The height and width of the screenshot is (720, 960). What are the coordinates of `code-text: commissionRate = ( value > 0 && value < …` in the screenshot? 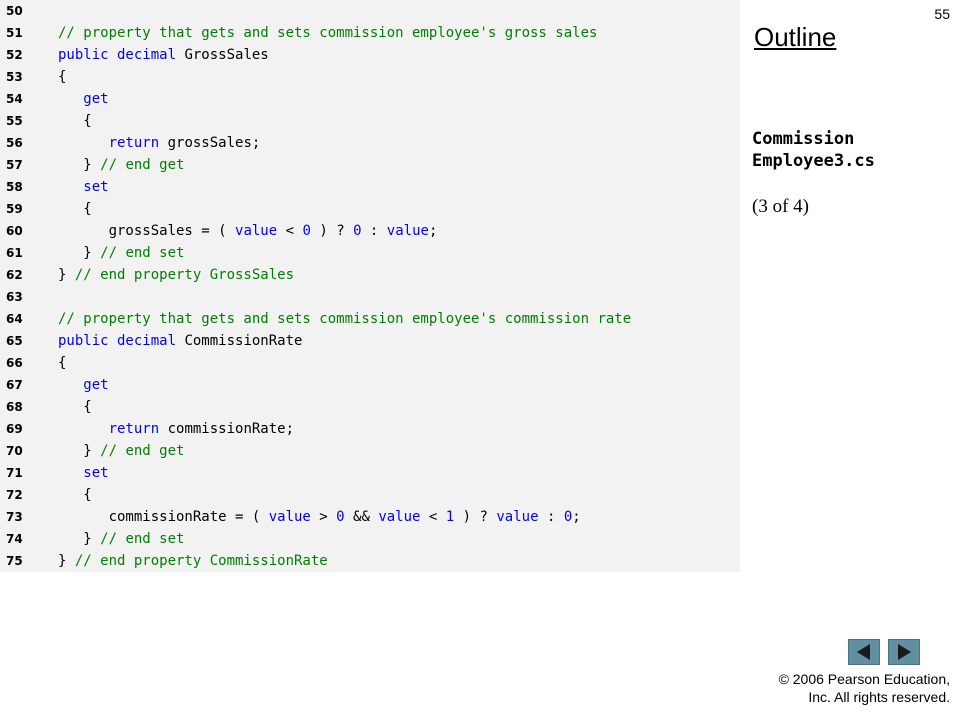 It's located at (319, 517).